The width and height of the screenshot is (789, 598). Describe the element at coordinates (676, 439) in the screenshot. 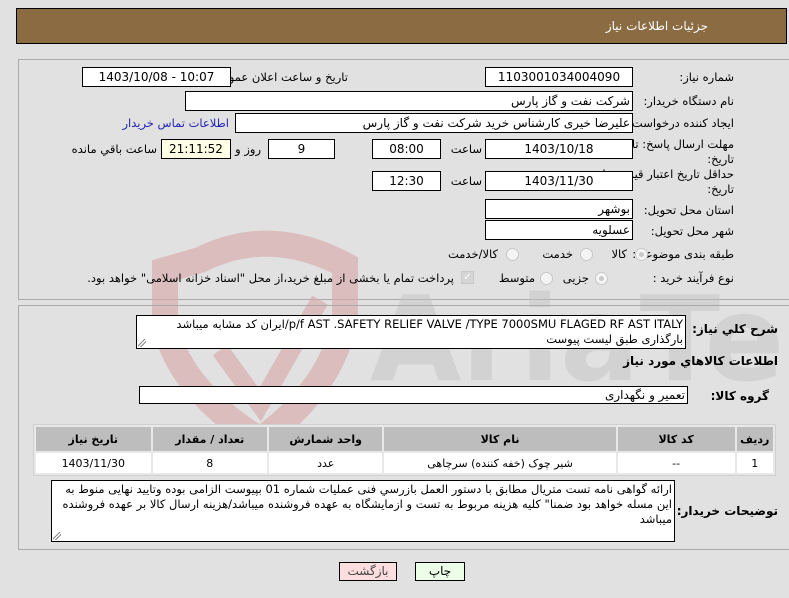

I see `col-header-code: کد کالا` at that location.